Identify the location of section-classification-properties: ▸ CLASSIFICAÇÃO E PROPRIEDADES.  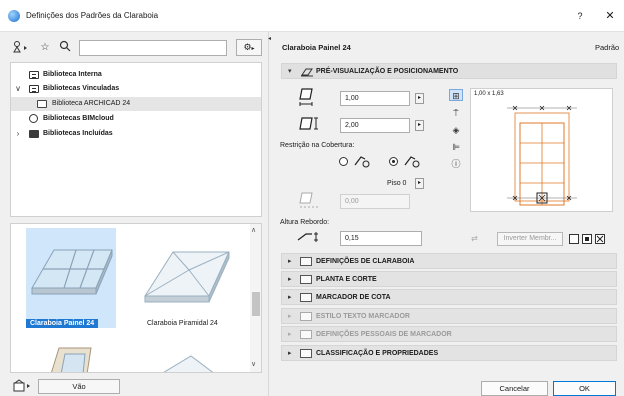
(449, 353).